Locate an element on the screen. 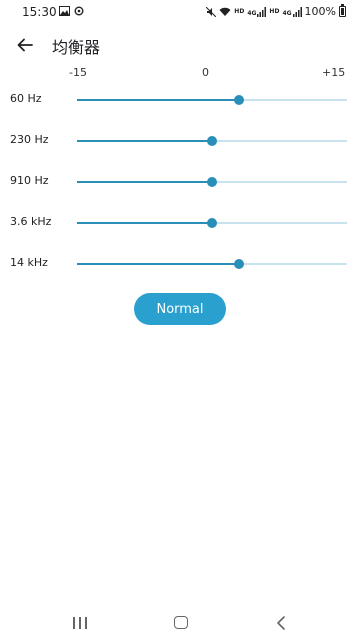 Image resolution: width=360 pixels, height=640 pixels. wifi-icon is located at coordinates (225, 11).